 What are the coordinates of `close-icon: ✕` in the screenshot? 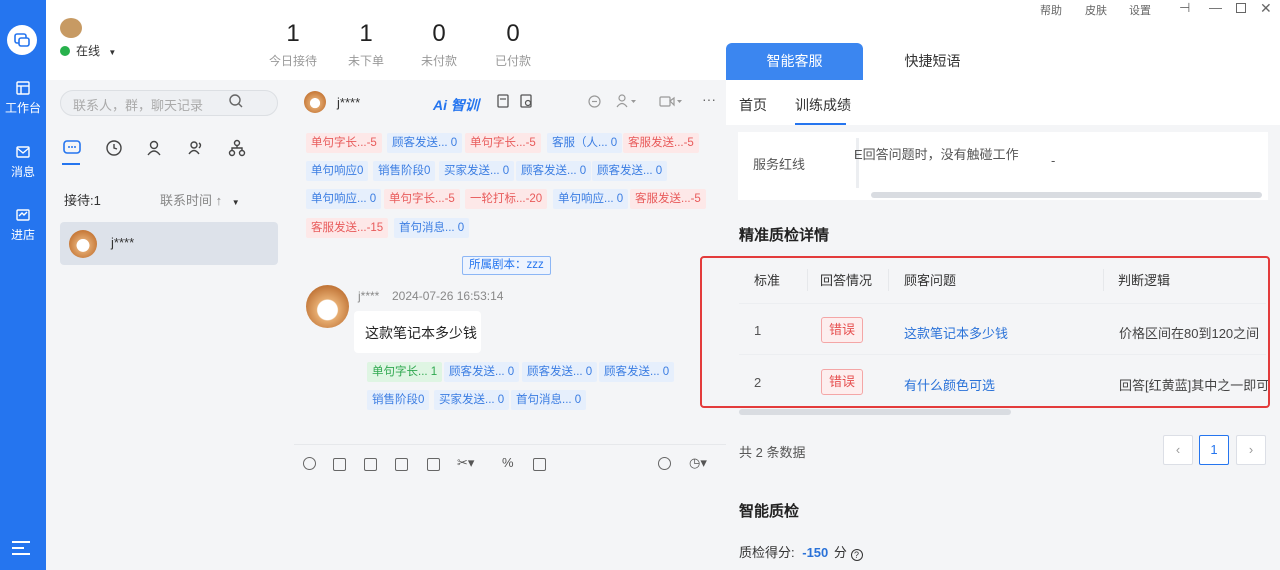 It's located at (1266, 8).